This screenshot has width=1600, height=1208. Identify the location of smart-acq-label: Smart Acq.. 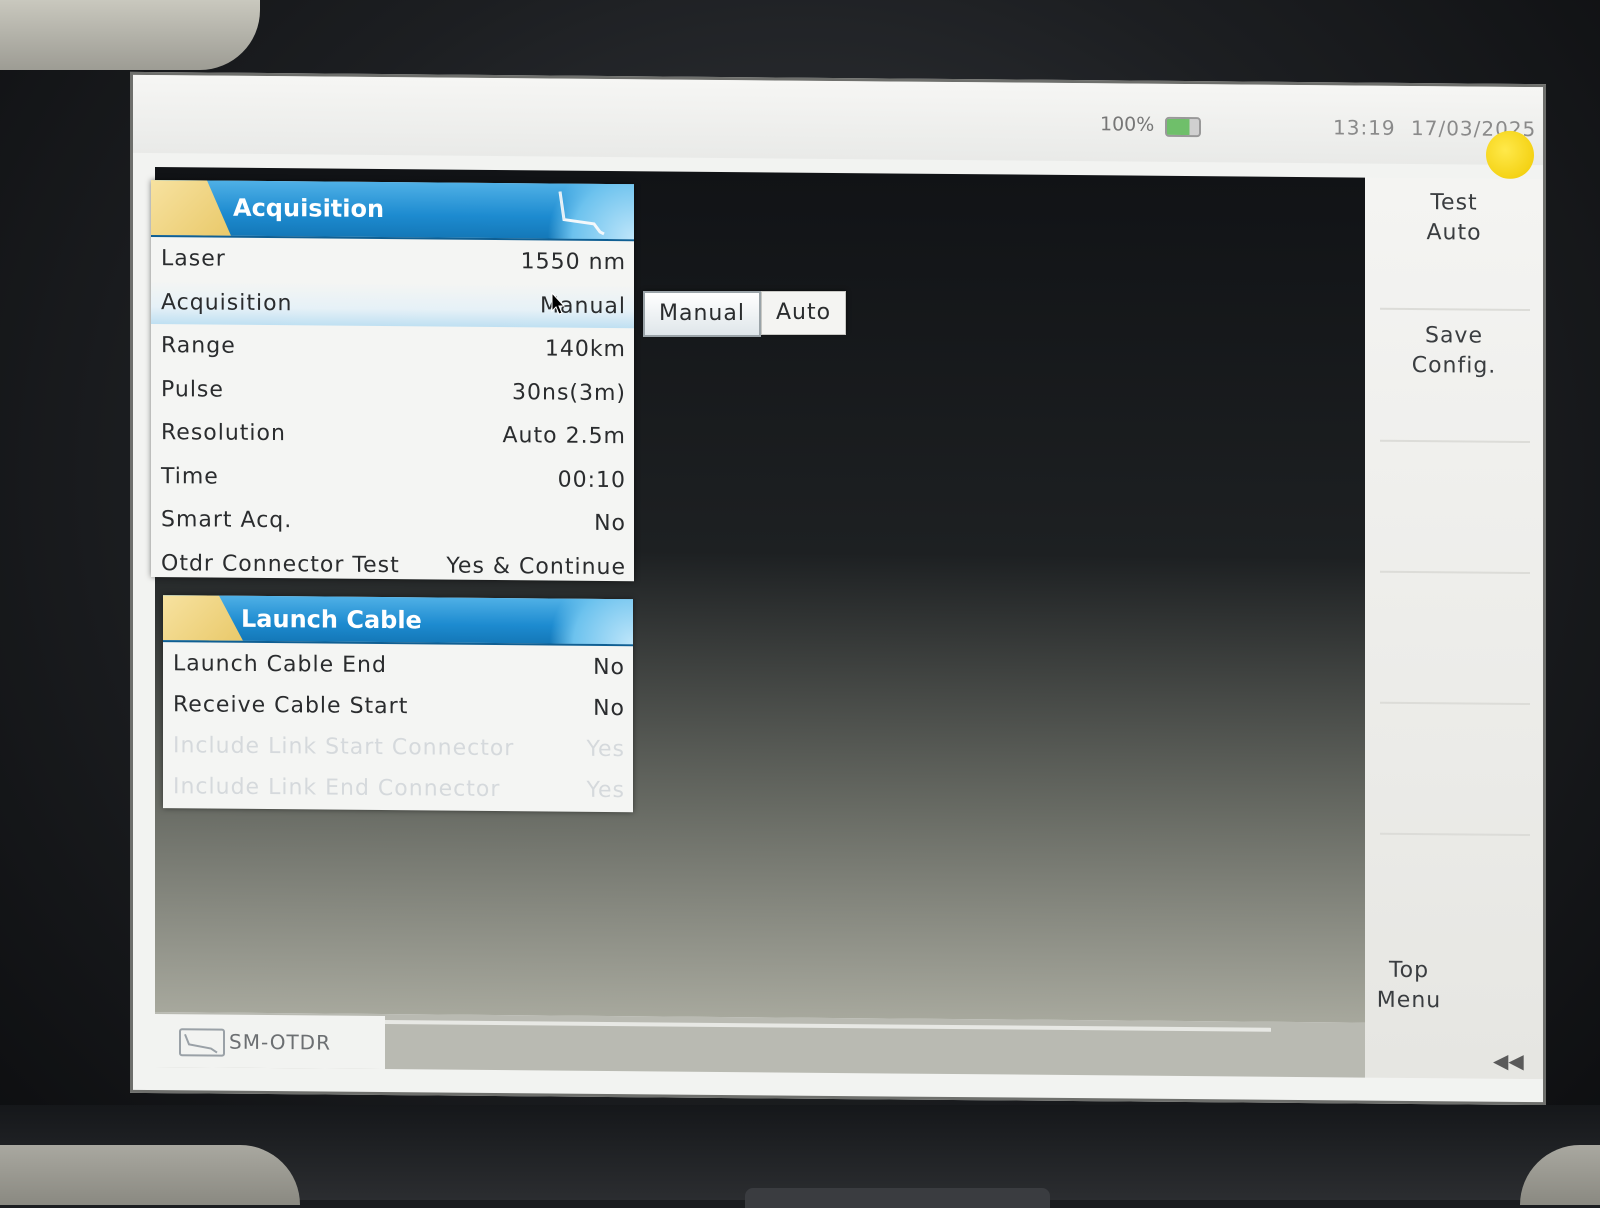
(227, 520).